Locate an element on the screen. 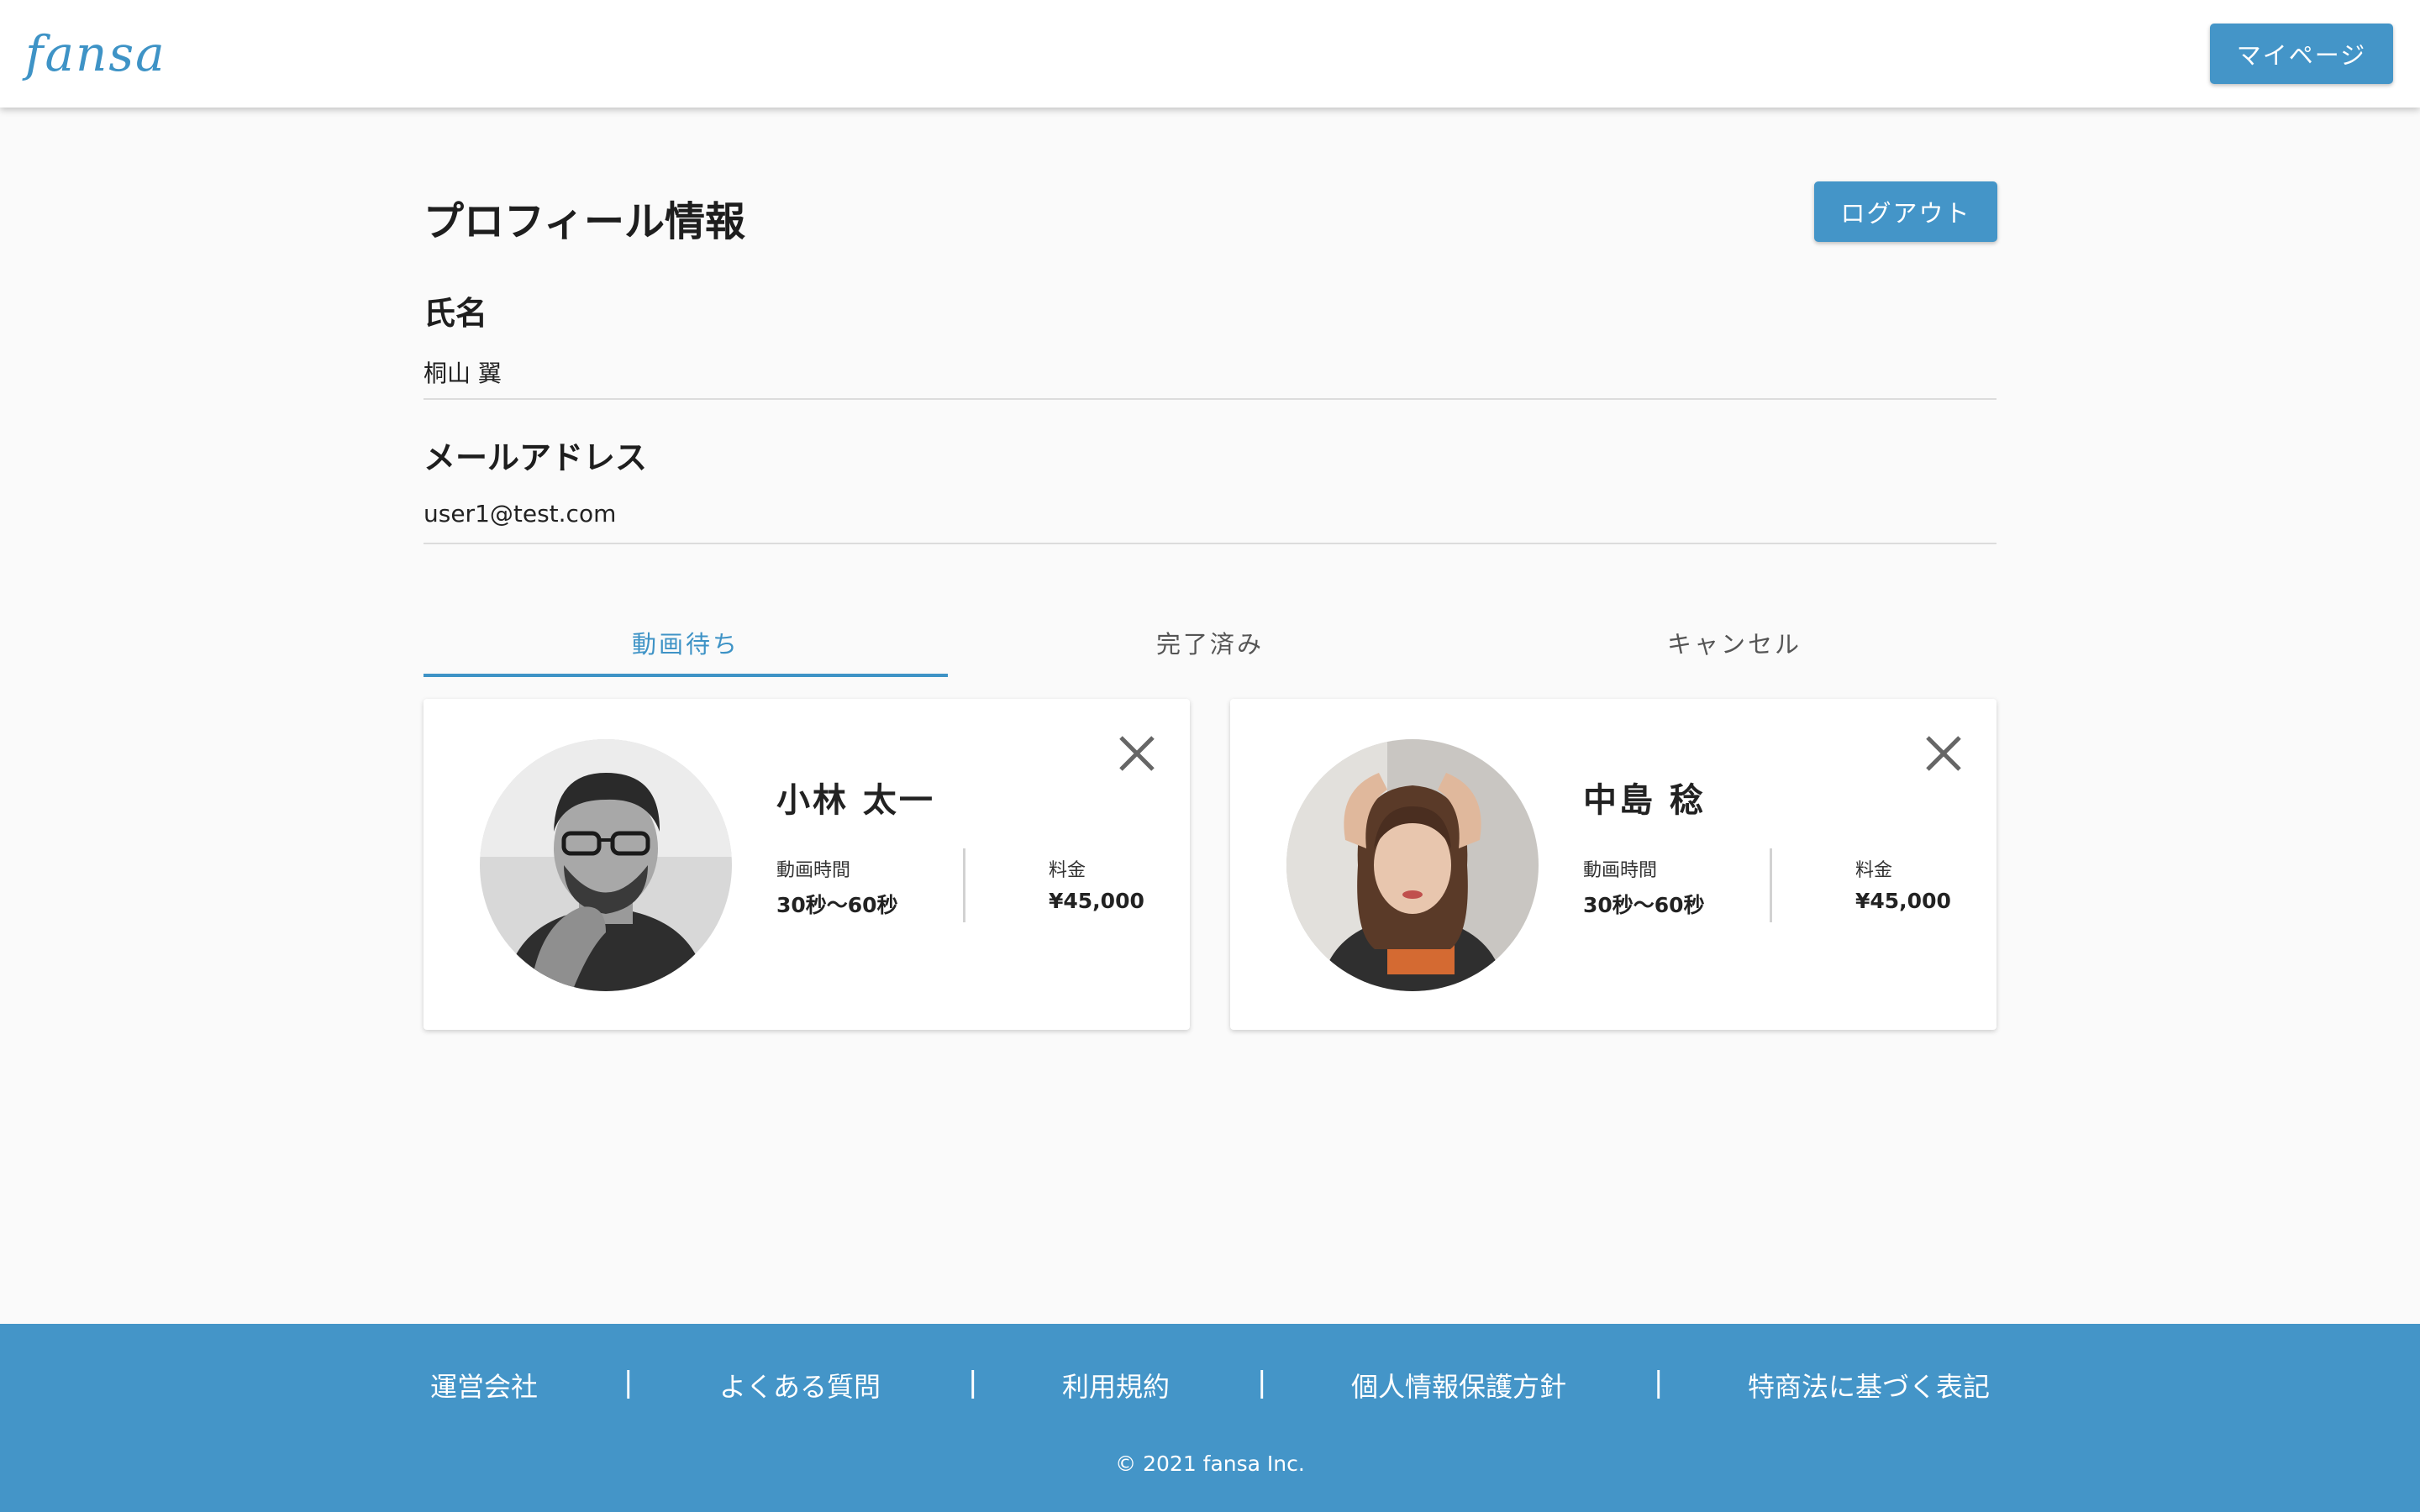 The image size is (2420, 1512). email-label: メールアドレス is located at coordinates (536, 457).